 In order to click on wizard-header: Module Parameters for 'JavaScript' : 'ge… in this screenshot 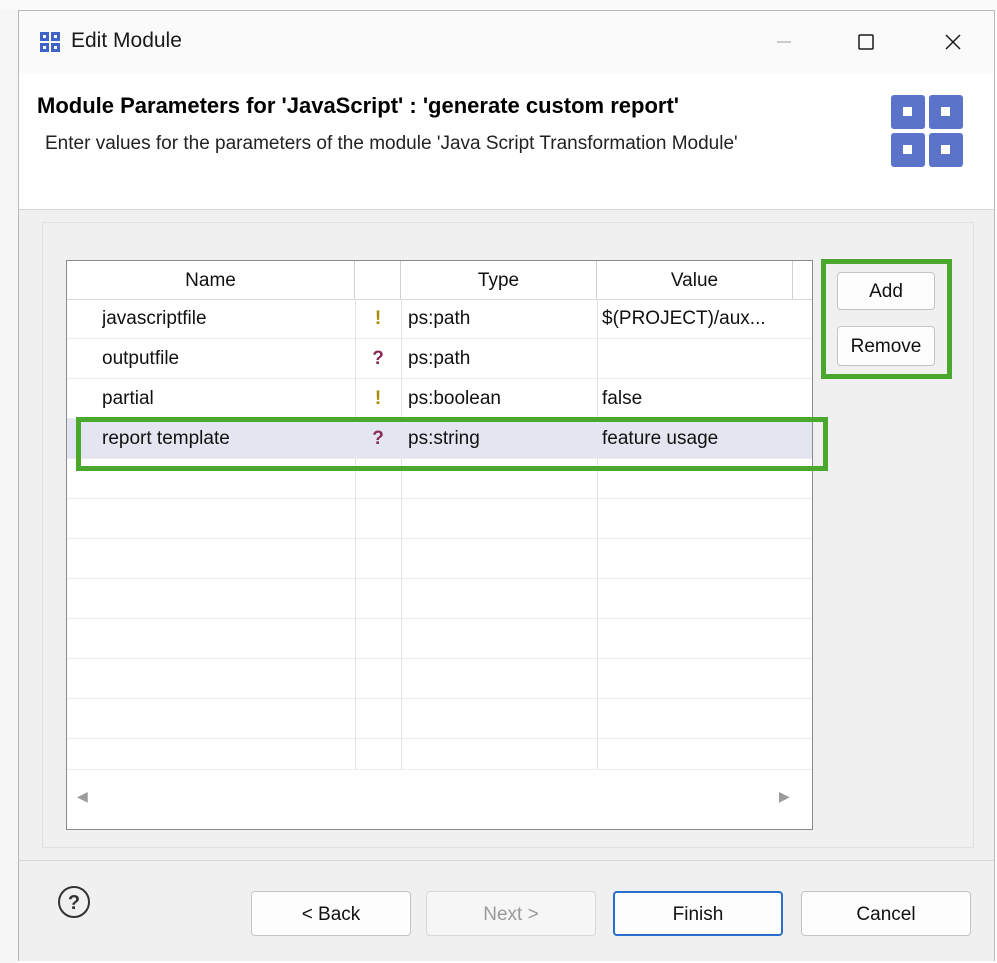, I will do `click(506, 141)`.